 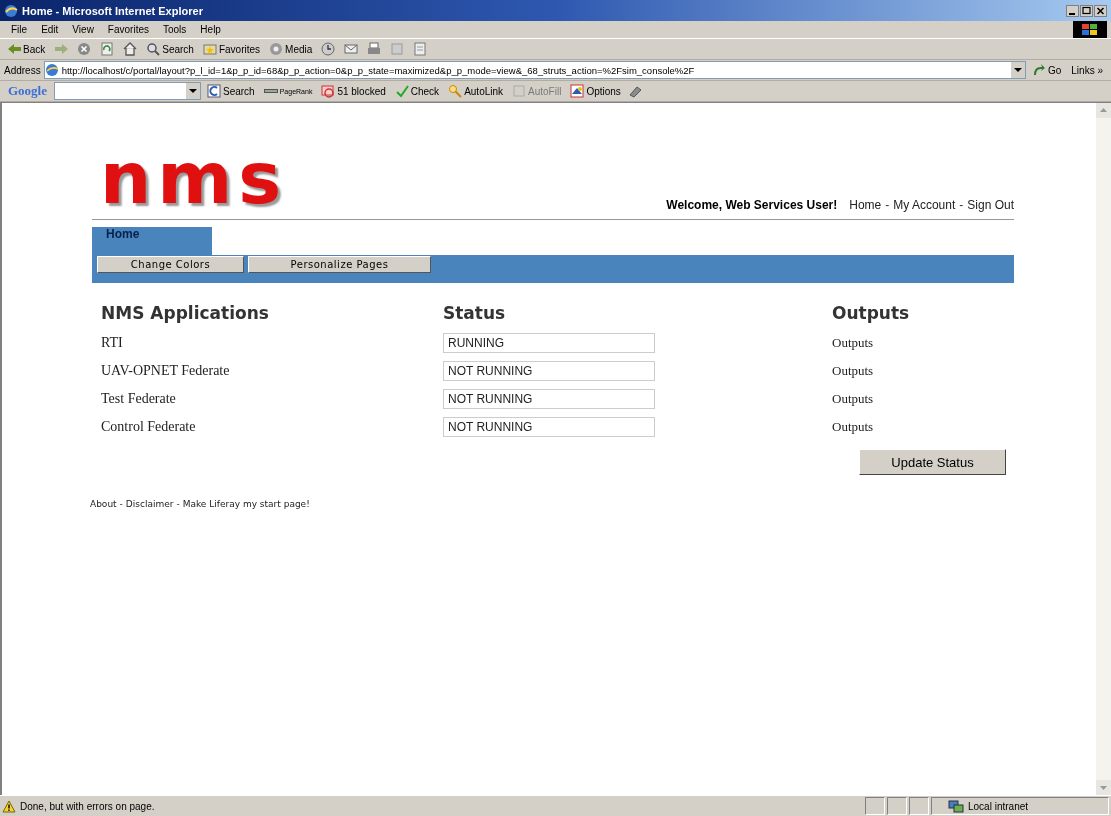 I want to click on maximize-icon, so click(x=1086, y=10).